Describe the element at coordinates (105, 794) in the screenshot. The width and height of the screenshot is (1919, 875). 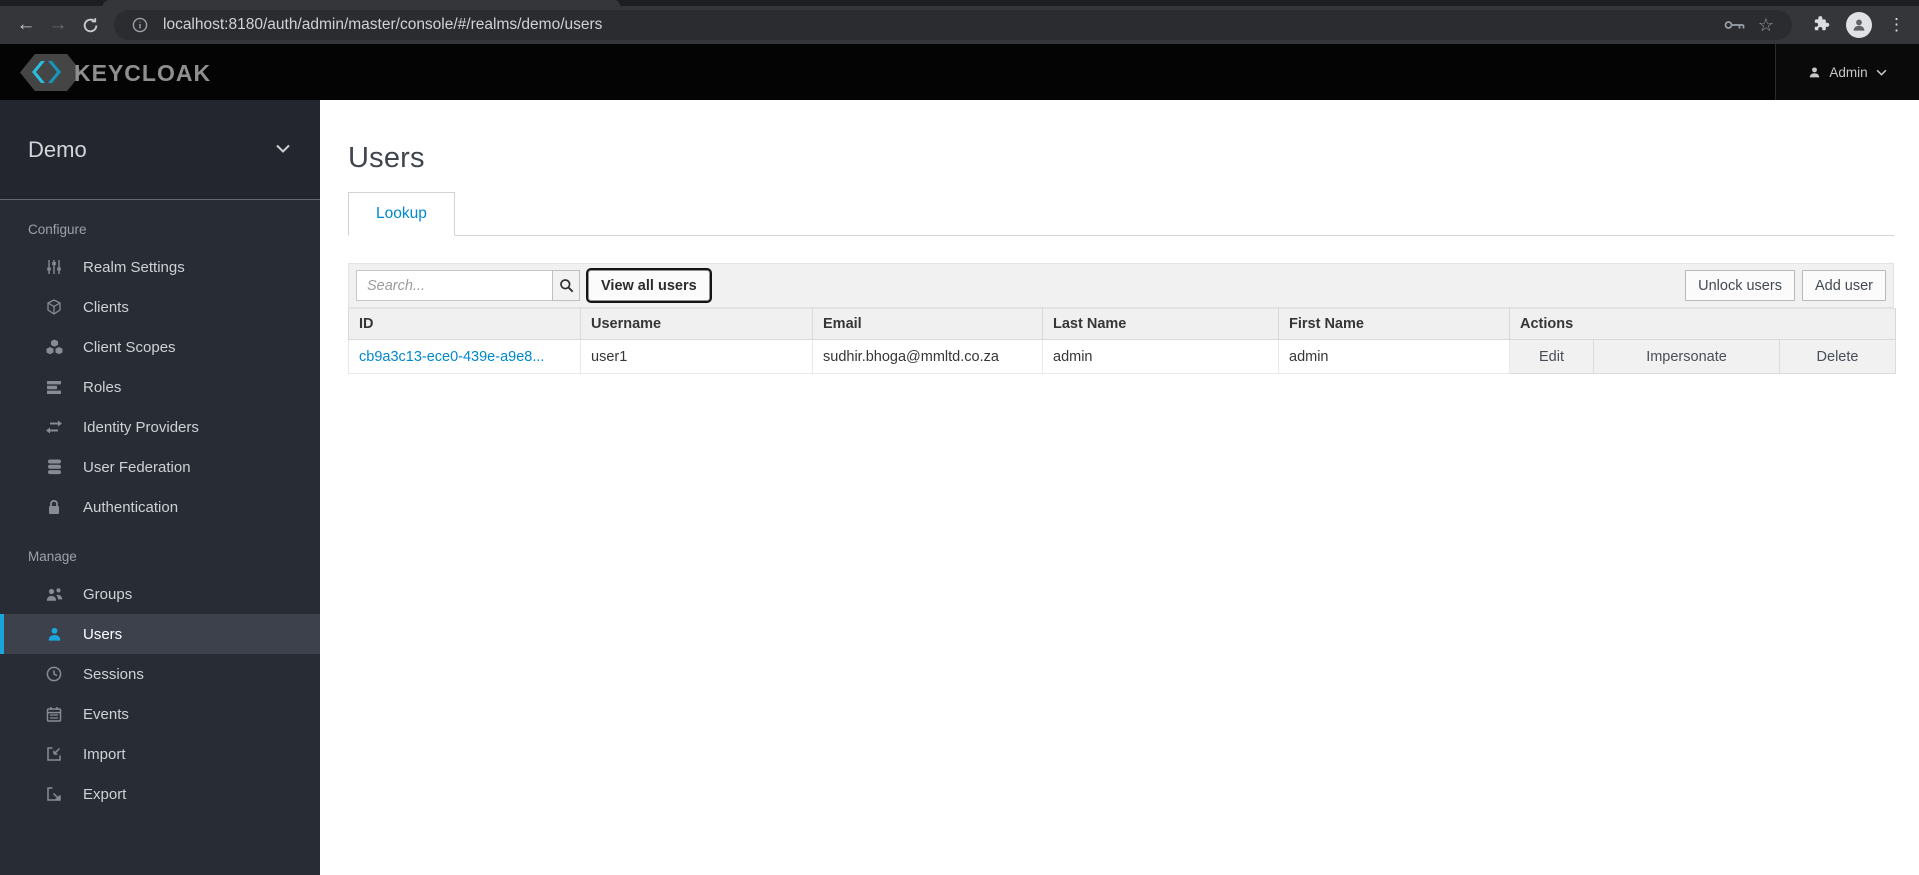
I see `sidebar-item-label: Export` at that location.